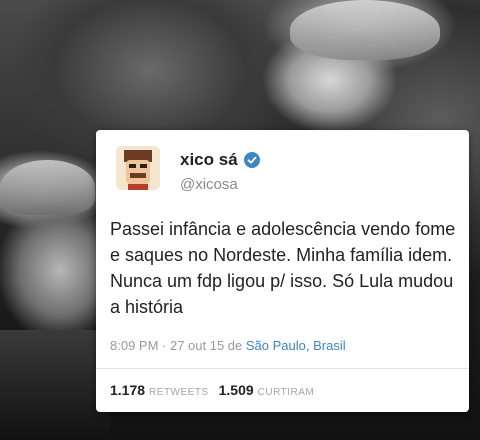 The image size is (480, 440). I want to click on likes-label: CURTIRAM, so click(286, 392).